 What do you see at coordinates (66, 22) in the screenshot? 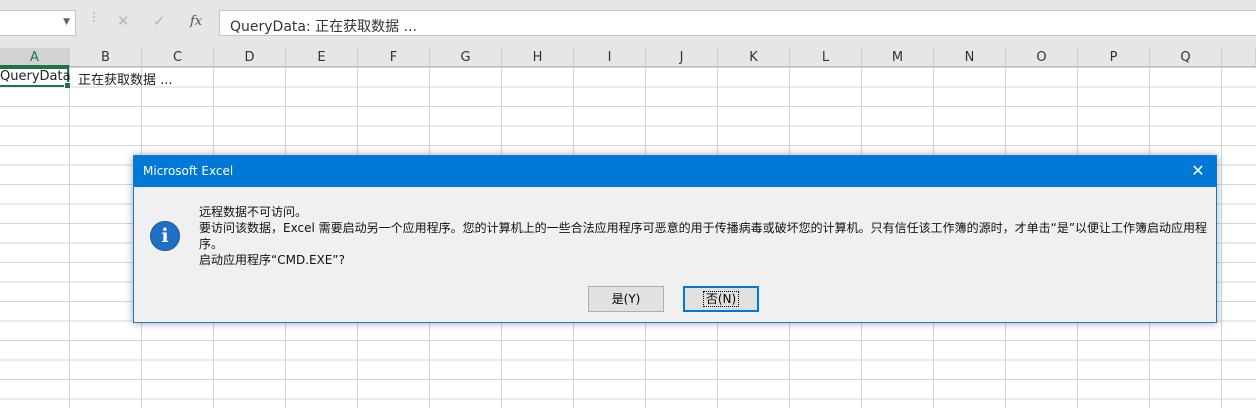
I see `chevron-down-icon: ▼` at bounding box center [66, 22].